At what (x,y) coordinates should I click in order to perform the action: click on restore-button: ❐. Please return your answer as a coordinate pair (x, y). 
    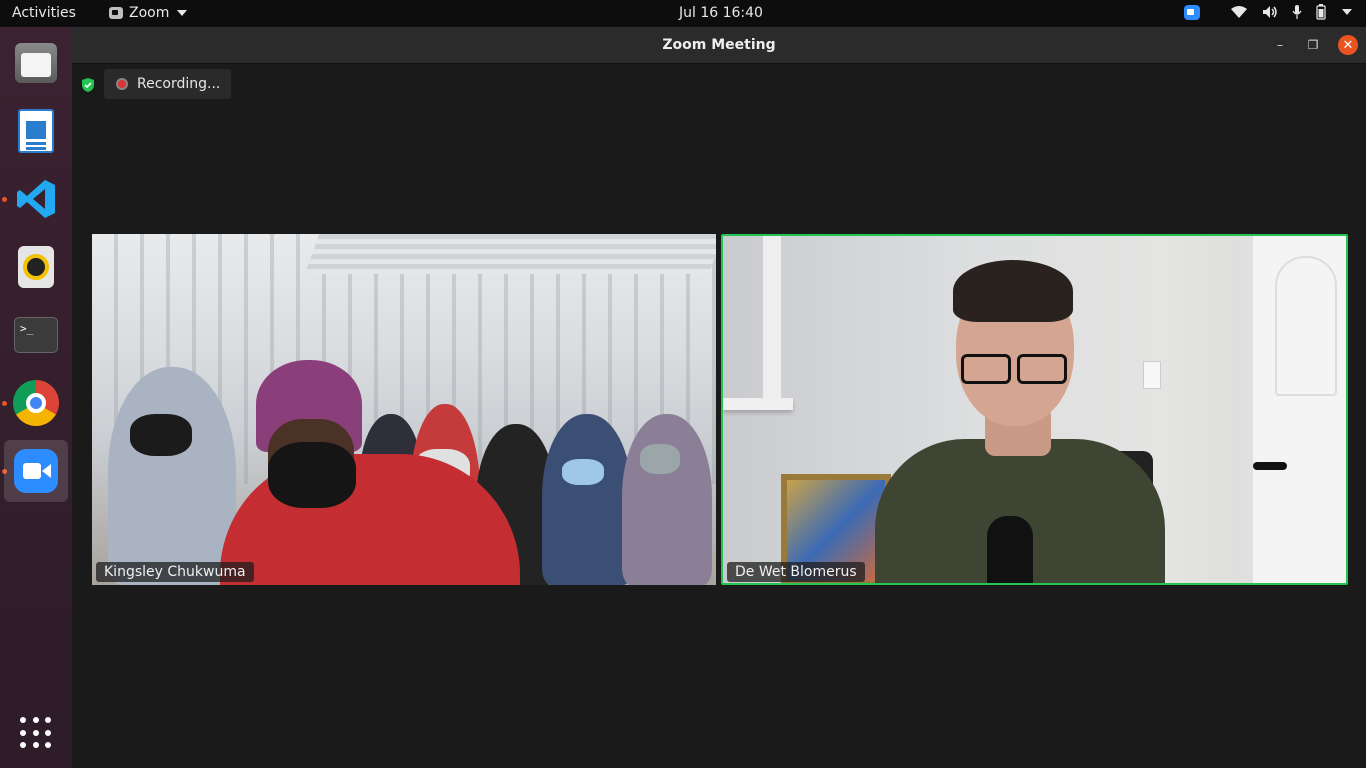
    Looking at the image, I should click on (1313, 45).